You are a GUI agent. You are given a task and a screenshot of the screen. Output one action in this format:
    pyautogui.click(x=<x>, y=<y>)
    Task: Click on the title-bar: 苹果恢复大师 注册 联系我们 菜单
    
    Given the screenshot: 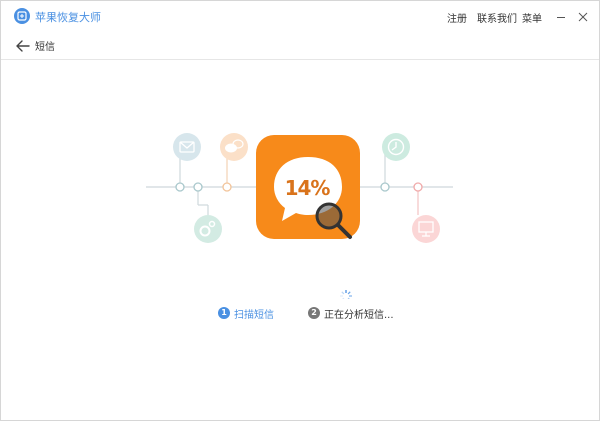 What is the action you would take?
    pyautogui.click(x=300, y=16)
    